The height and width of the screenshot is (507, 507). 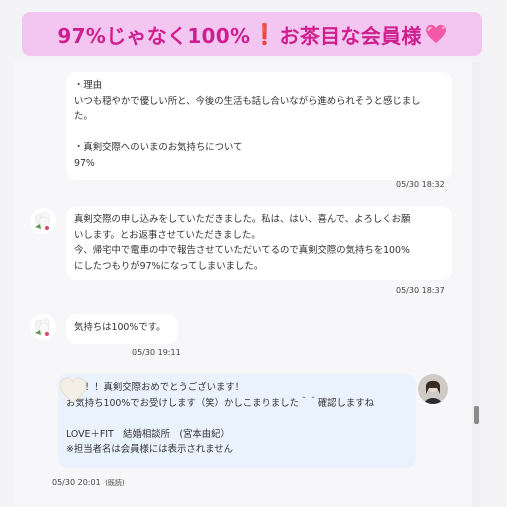 What do you see at coordinates (476, 415) in the screenshot?
I see `scrollbar-thumb` at bounding box center [476, 415].